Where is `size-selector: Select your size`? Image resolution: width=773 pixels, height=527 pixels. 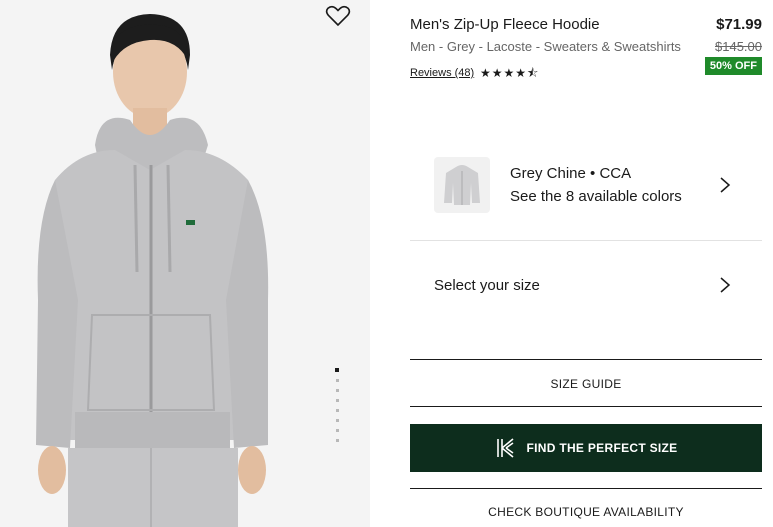
size-selector: Select your size is located at coordinates (586, 301).